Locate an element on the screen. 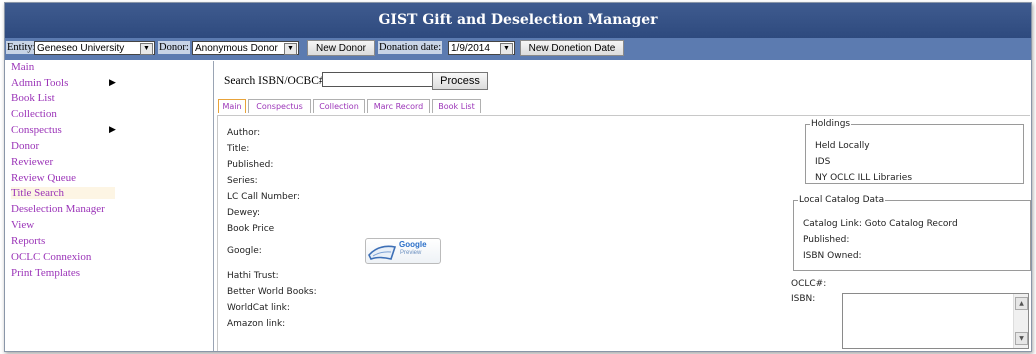 This screenshot has height=354, width=1036. hathi-trust-label: Hathi Trust: is located at coordinates (253, 276).